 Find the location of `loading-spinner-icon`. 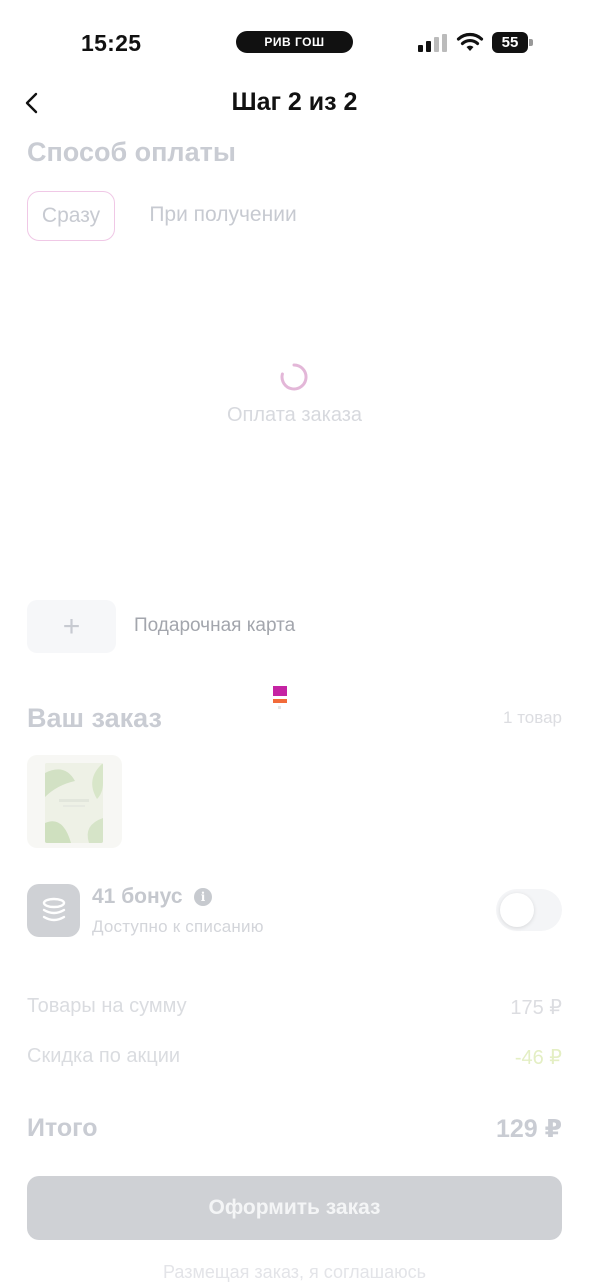

loading-spinner-icon is located at coordinates (294, 377).